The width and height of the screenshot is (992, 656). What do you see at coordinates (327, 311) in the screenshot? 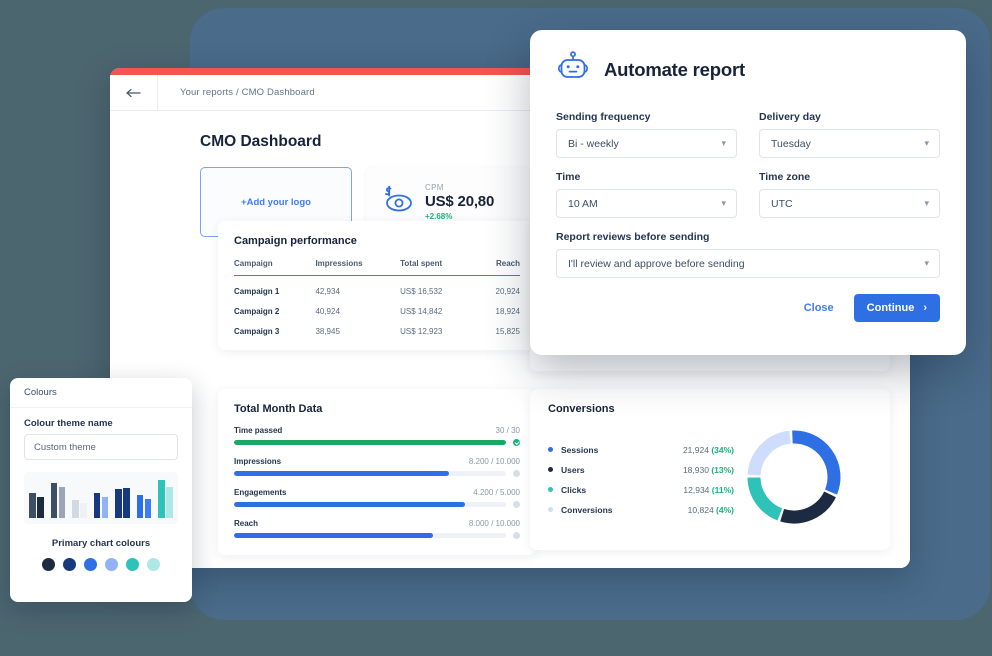
I see `table-cell: 40,924` at bounding box center [327, 311].